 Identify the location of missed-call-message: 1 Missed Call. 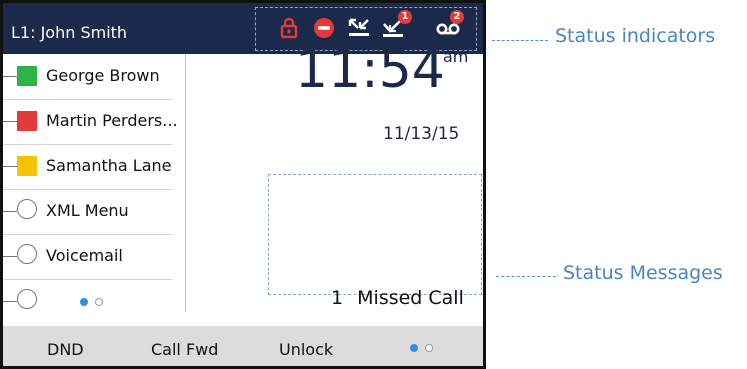
(397, 298).